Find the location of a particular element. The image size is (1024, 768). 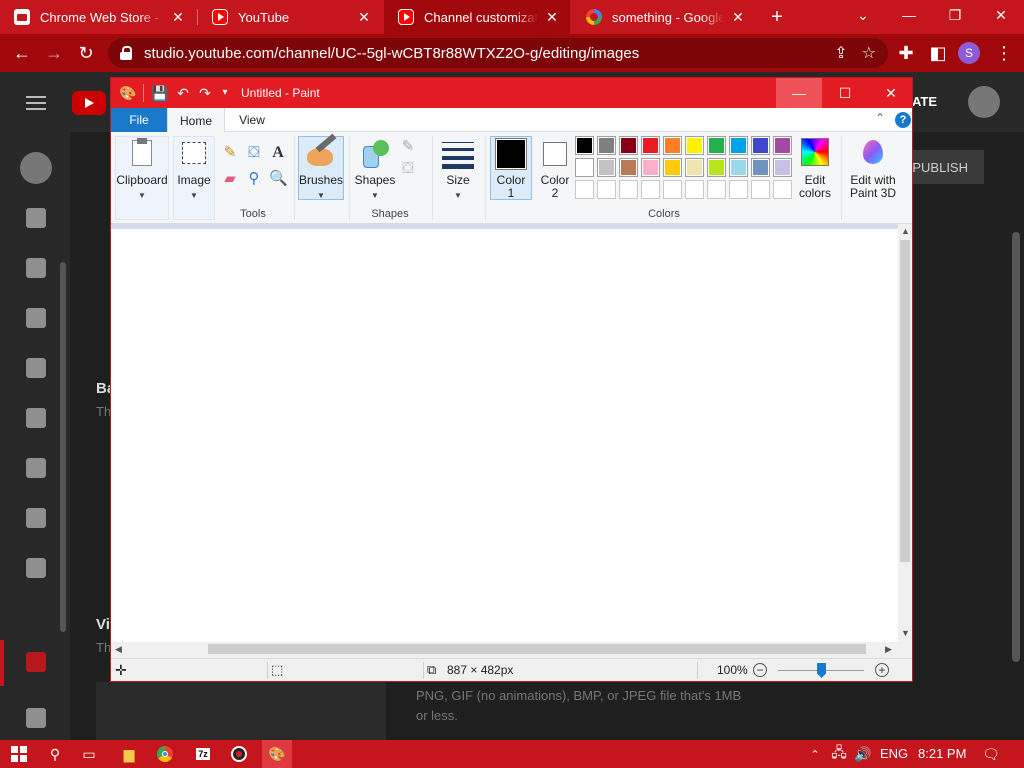

more-menu-icon: ⋮ is located at coordinates (1004, 53).